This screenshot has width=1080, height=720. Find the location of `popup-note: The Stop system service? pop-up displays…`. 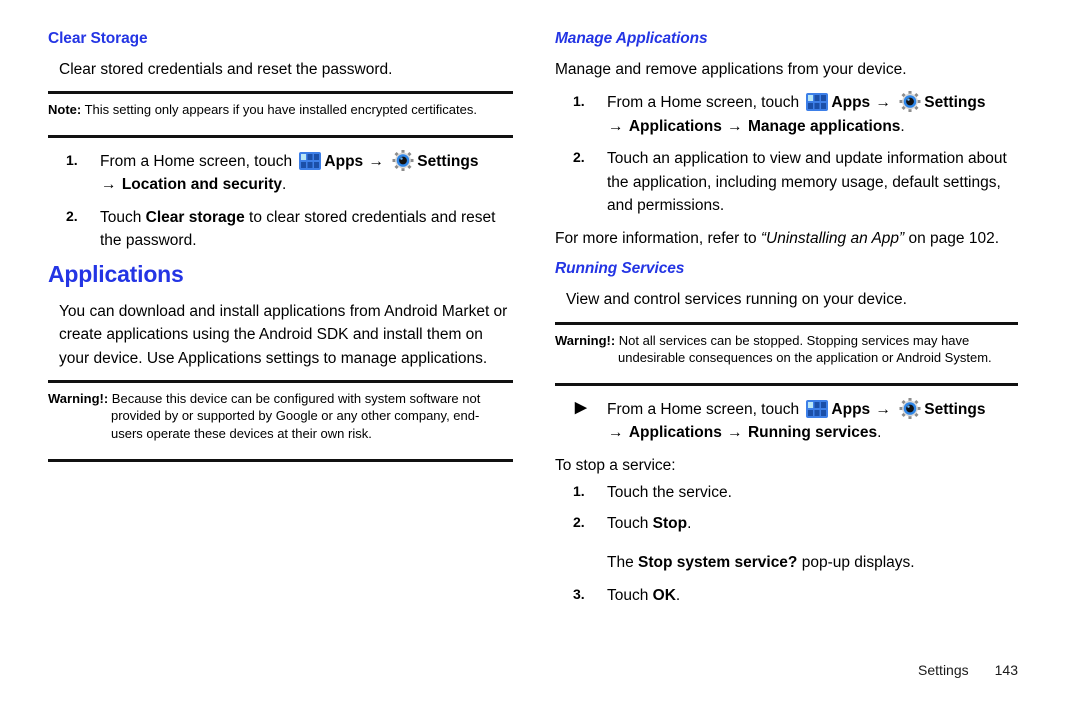

popup-note: The Stop system service? pop-up displays… is located at coordinates (761, 562).